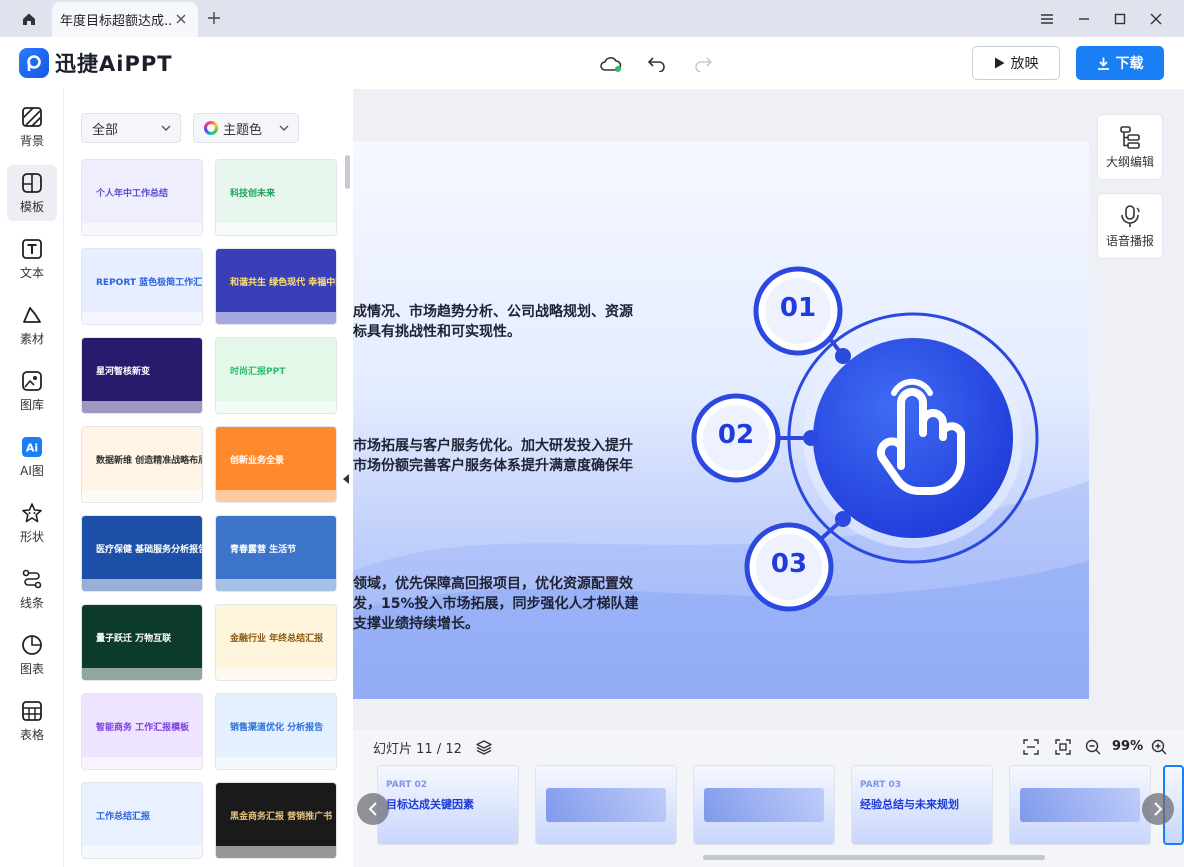 Image resolution: width=1184 pixels, height=867 pixels. Describe the element at coordinates (32, 589) in the screenshot. I see `rail-item-line: 线条` at that location.